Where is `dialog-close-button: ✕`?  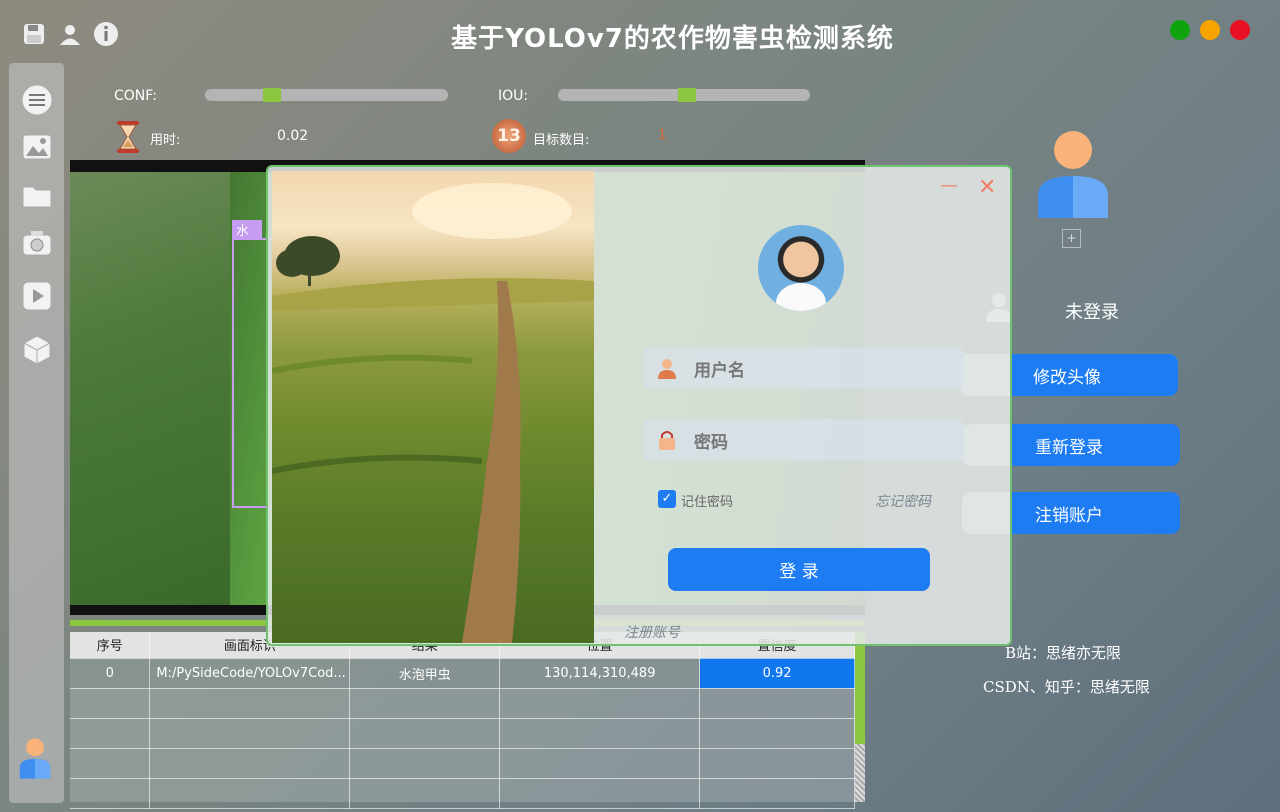 dialog-close-button: ✕ is located at coordinates (987, 187).